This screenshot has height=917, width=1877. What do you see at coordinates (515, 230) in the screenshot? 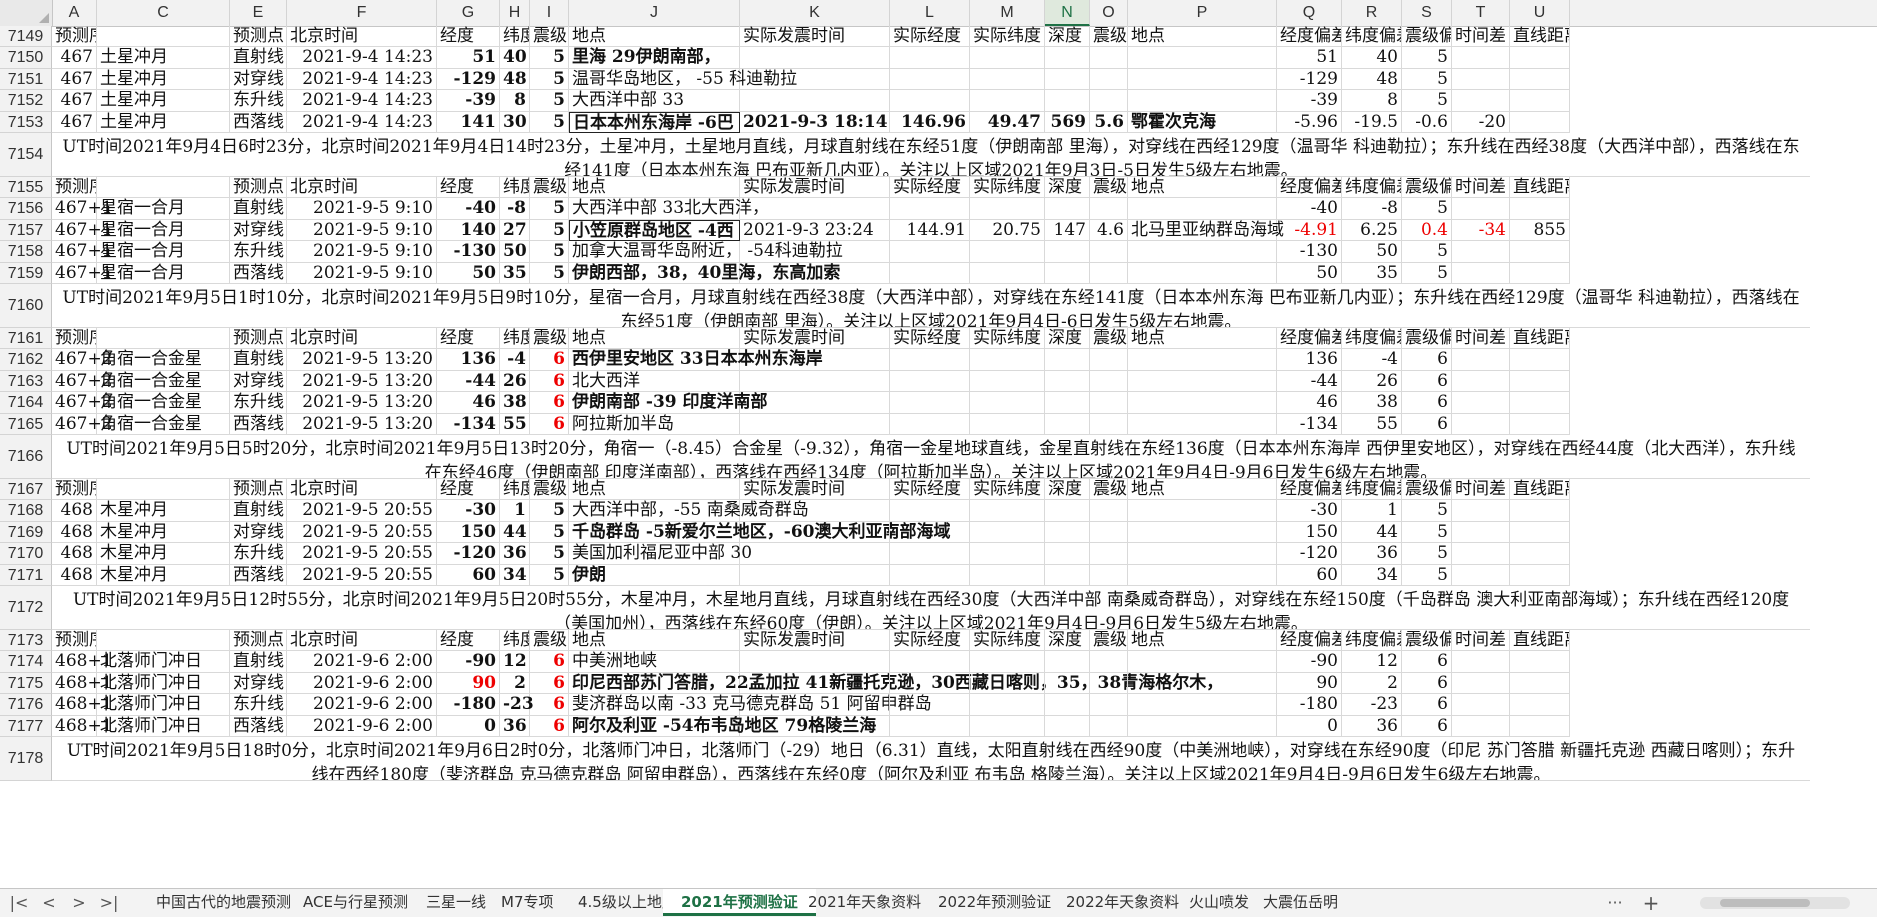
I see `cell-h: 27` at bounding box center [515, 230].